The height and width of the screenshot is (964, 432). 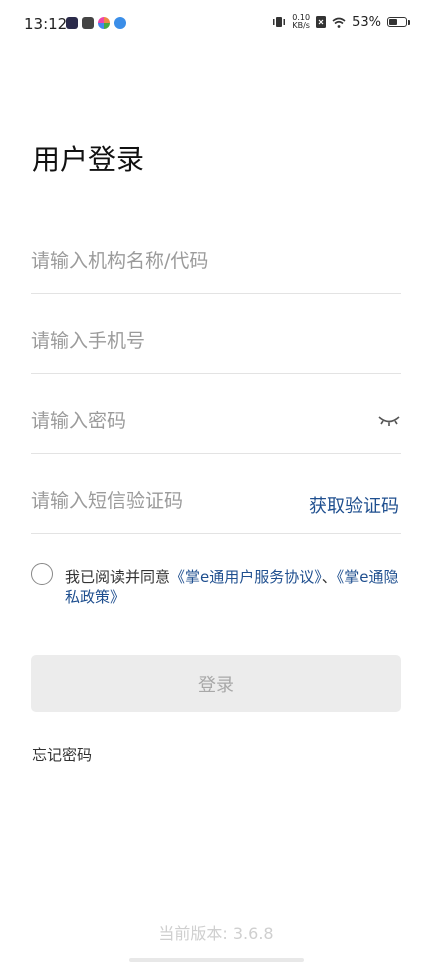 I want to click on sms-code-field: 获取验证码, so click(x=216, y=494).